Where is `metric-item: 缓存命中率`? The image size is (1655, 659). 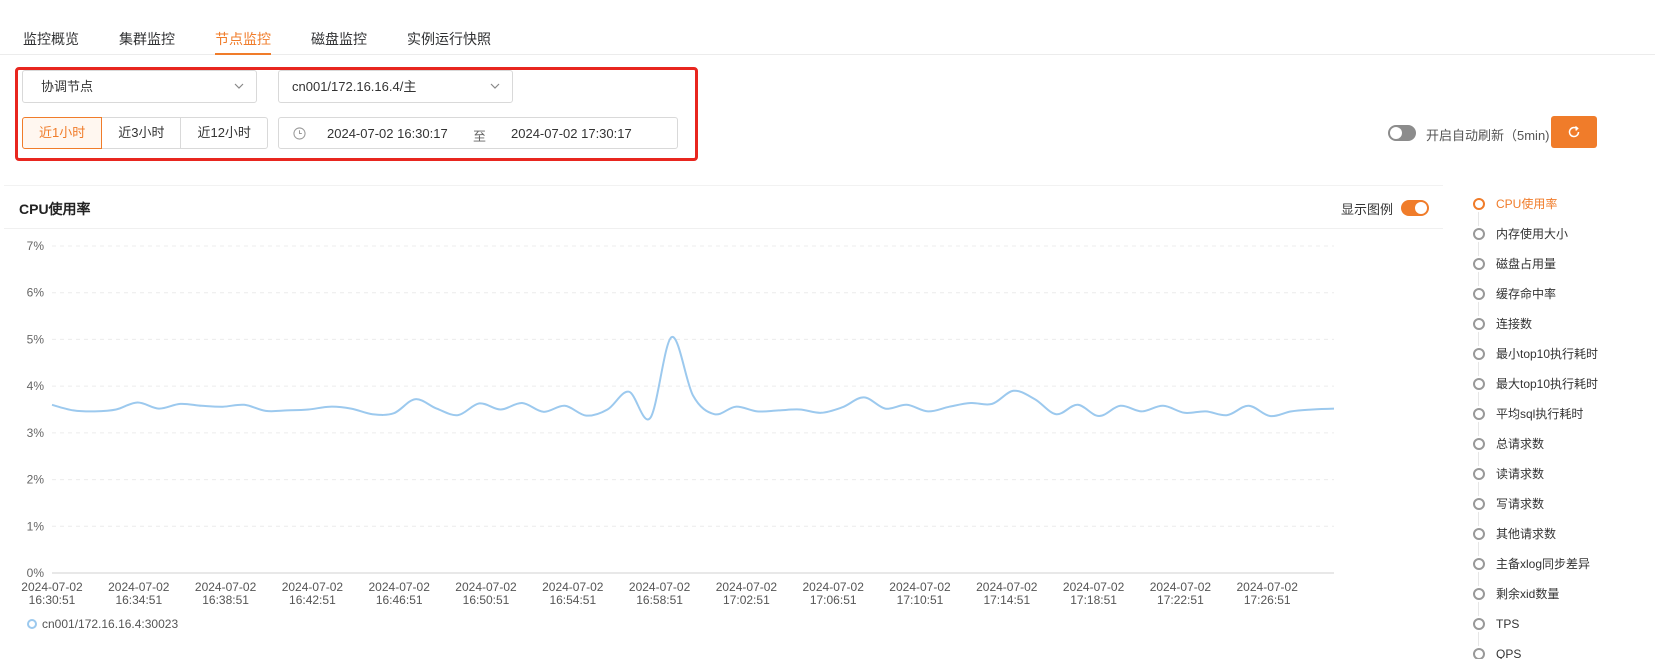
metric-item: 缓存命中率 is located at coordinates (1560, 301).